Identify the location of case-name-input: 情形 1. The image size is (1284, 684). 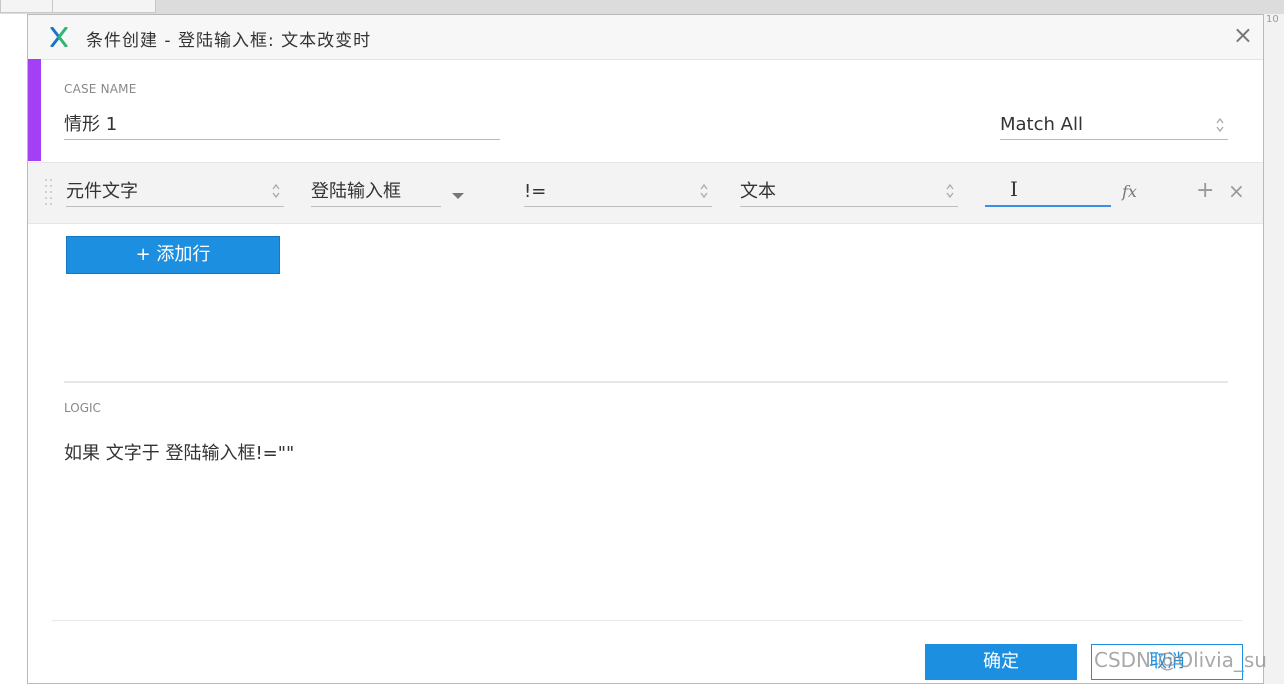
(282, 125).